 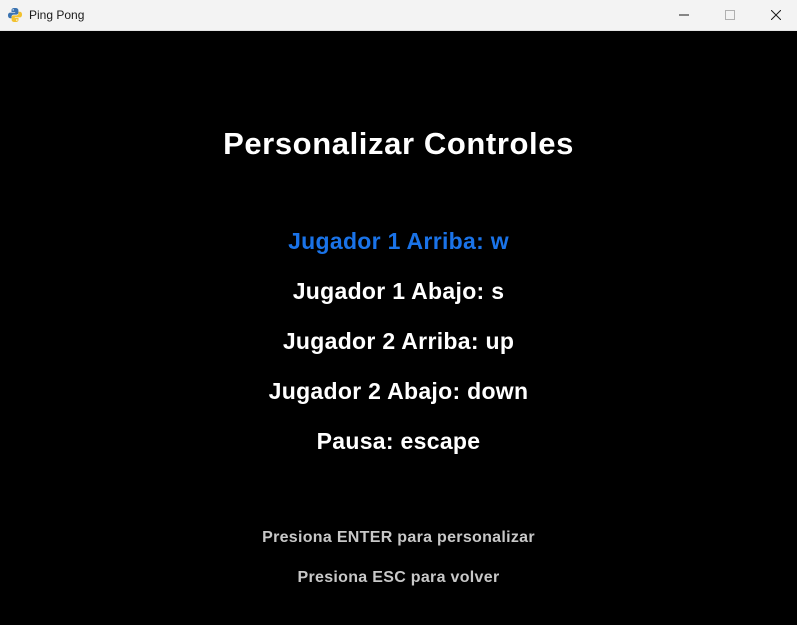 I want to click on control-option-p1-down: Jugador 1 Abajo: s, so click(x=398, y=291).